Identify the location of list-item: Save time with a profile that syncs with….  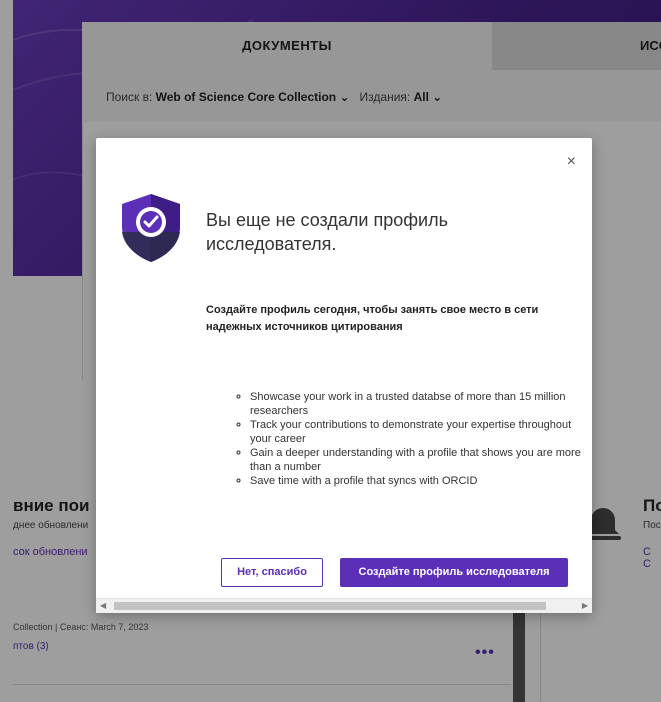
(420, 481).